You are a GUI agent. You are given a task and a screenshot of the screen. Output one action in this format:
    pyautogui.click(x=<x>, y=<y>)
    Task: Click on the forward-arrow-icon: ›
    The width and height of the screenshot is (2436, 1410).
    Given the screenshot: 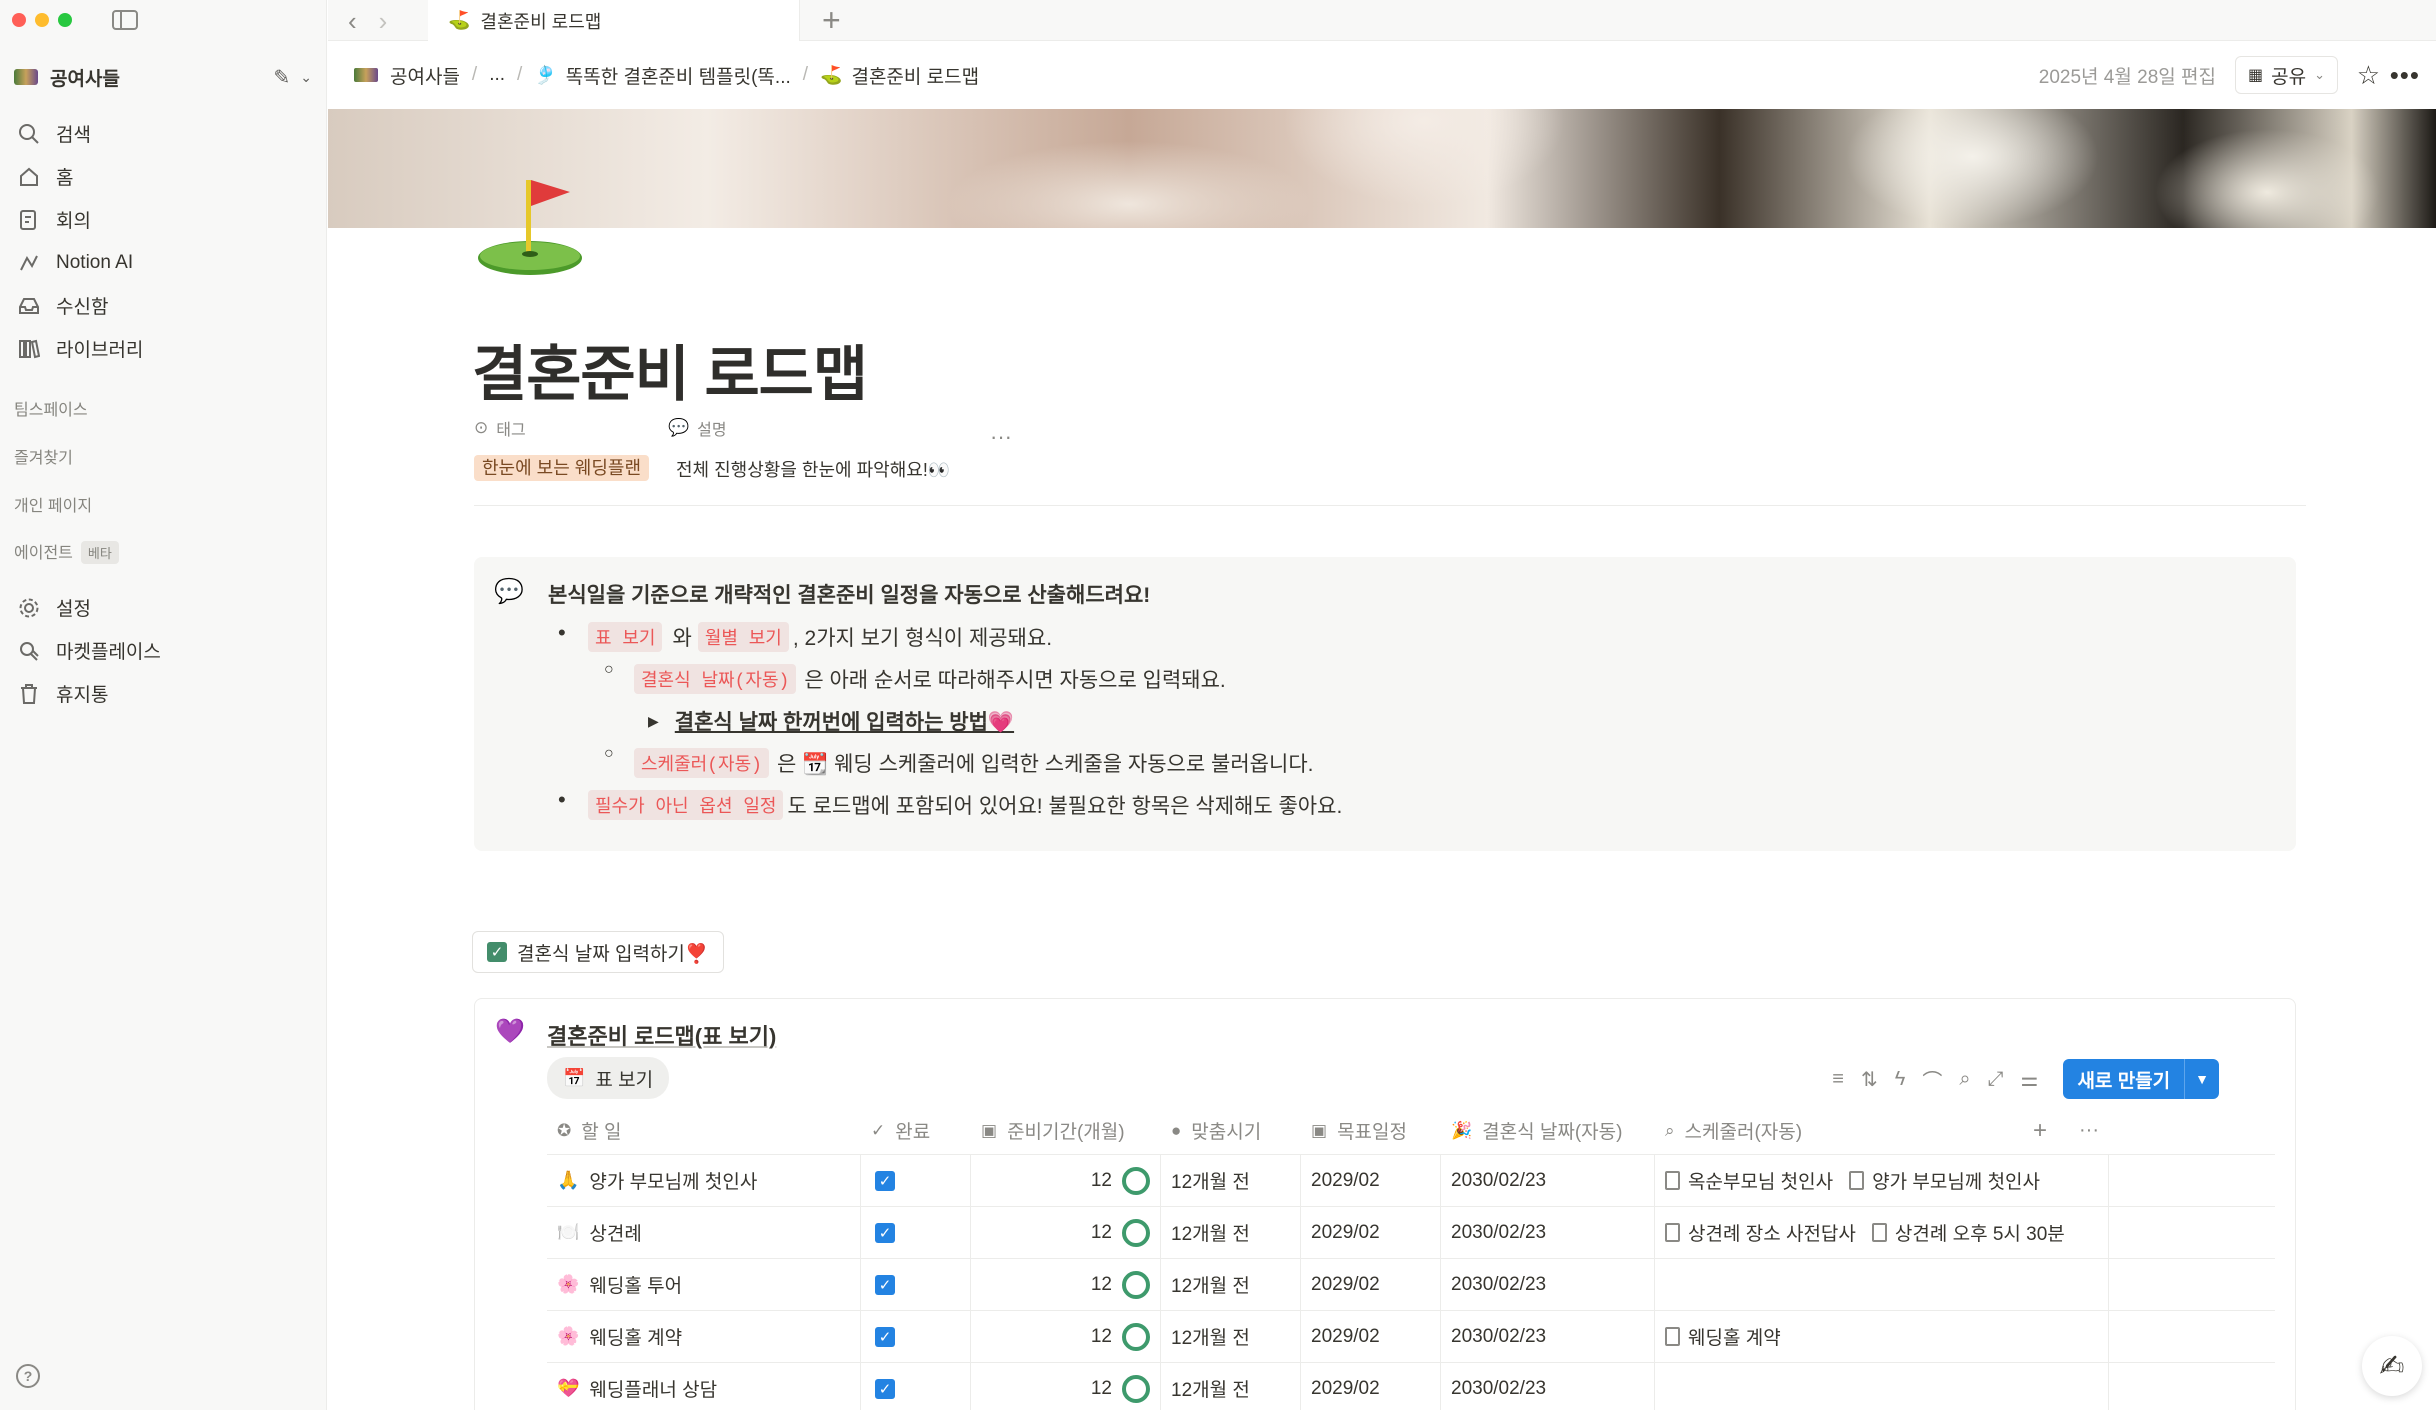 What is the action you would take?
    pyautogui.click(x=383, y=21)
    